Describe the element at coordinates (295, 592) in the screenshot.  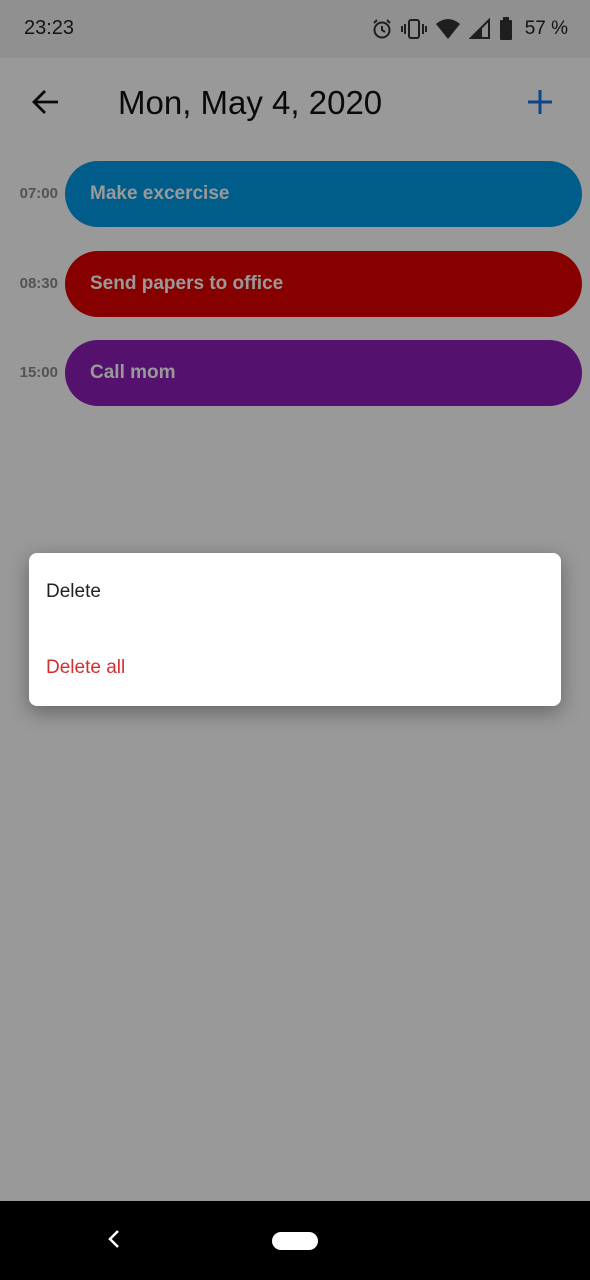
I see `delete-menu-item: Delete` at that location.